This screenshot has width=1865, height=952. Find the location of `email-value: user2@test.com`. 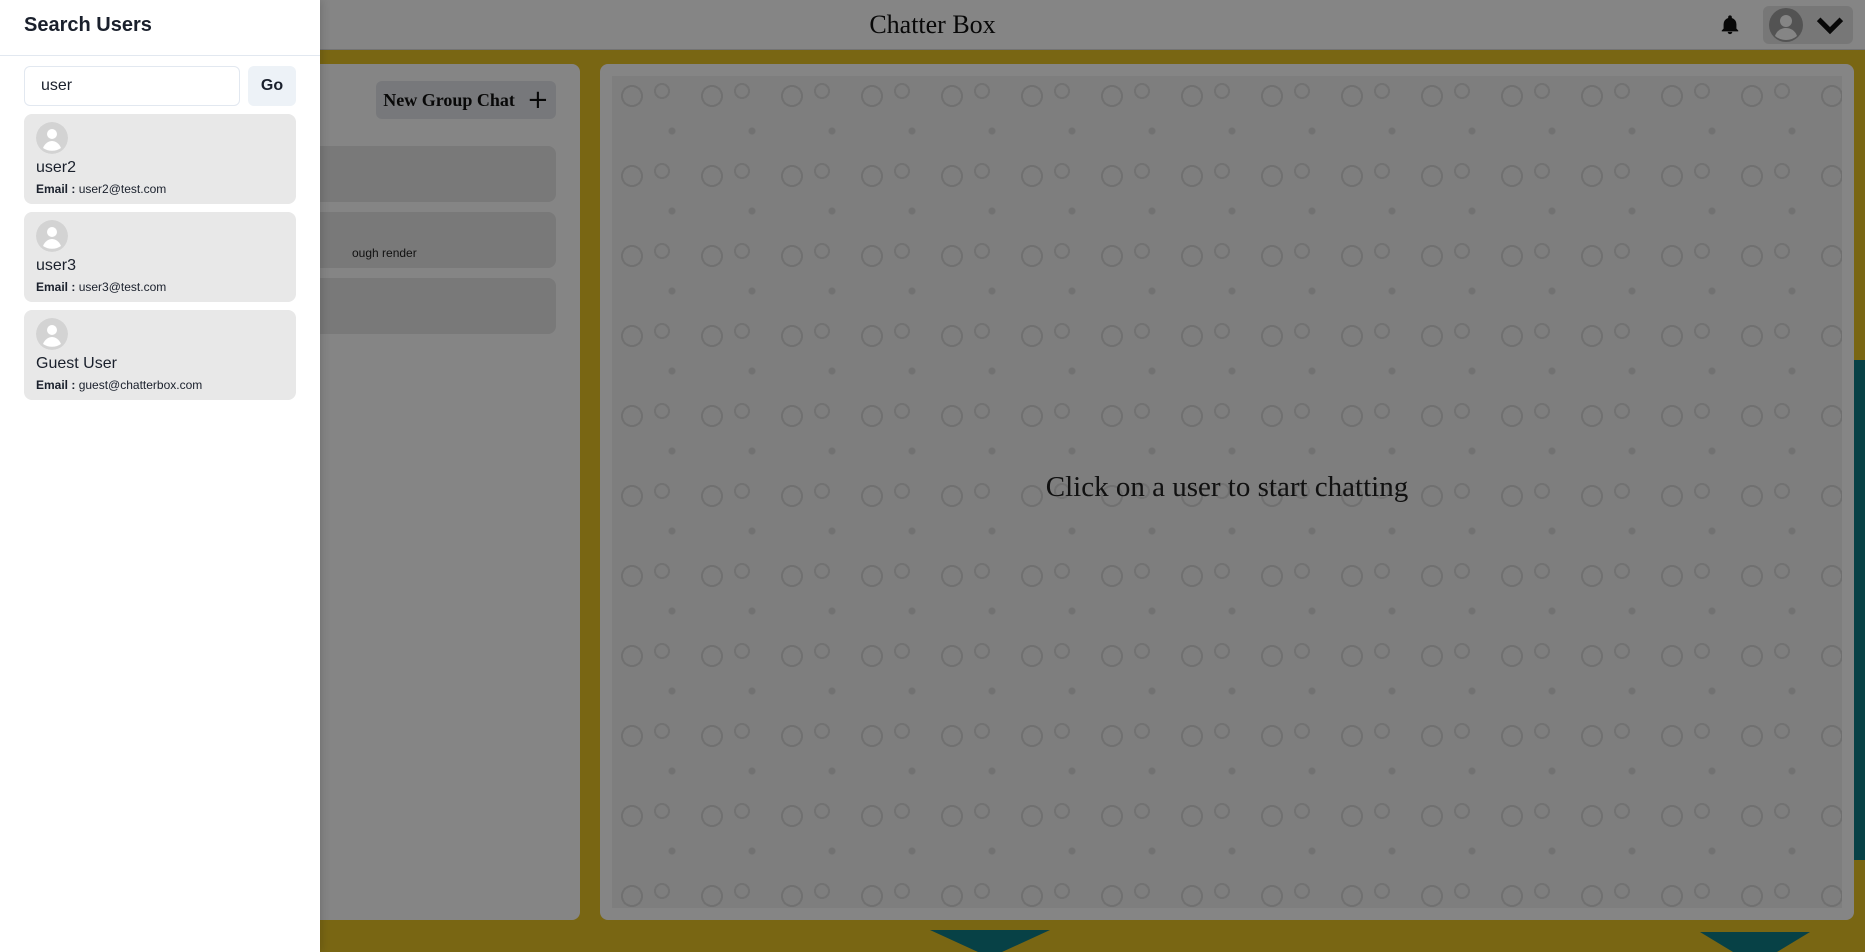

email-value: user2@test.com is located at coordinates (122, 189).